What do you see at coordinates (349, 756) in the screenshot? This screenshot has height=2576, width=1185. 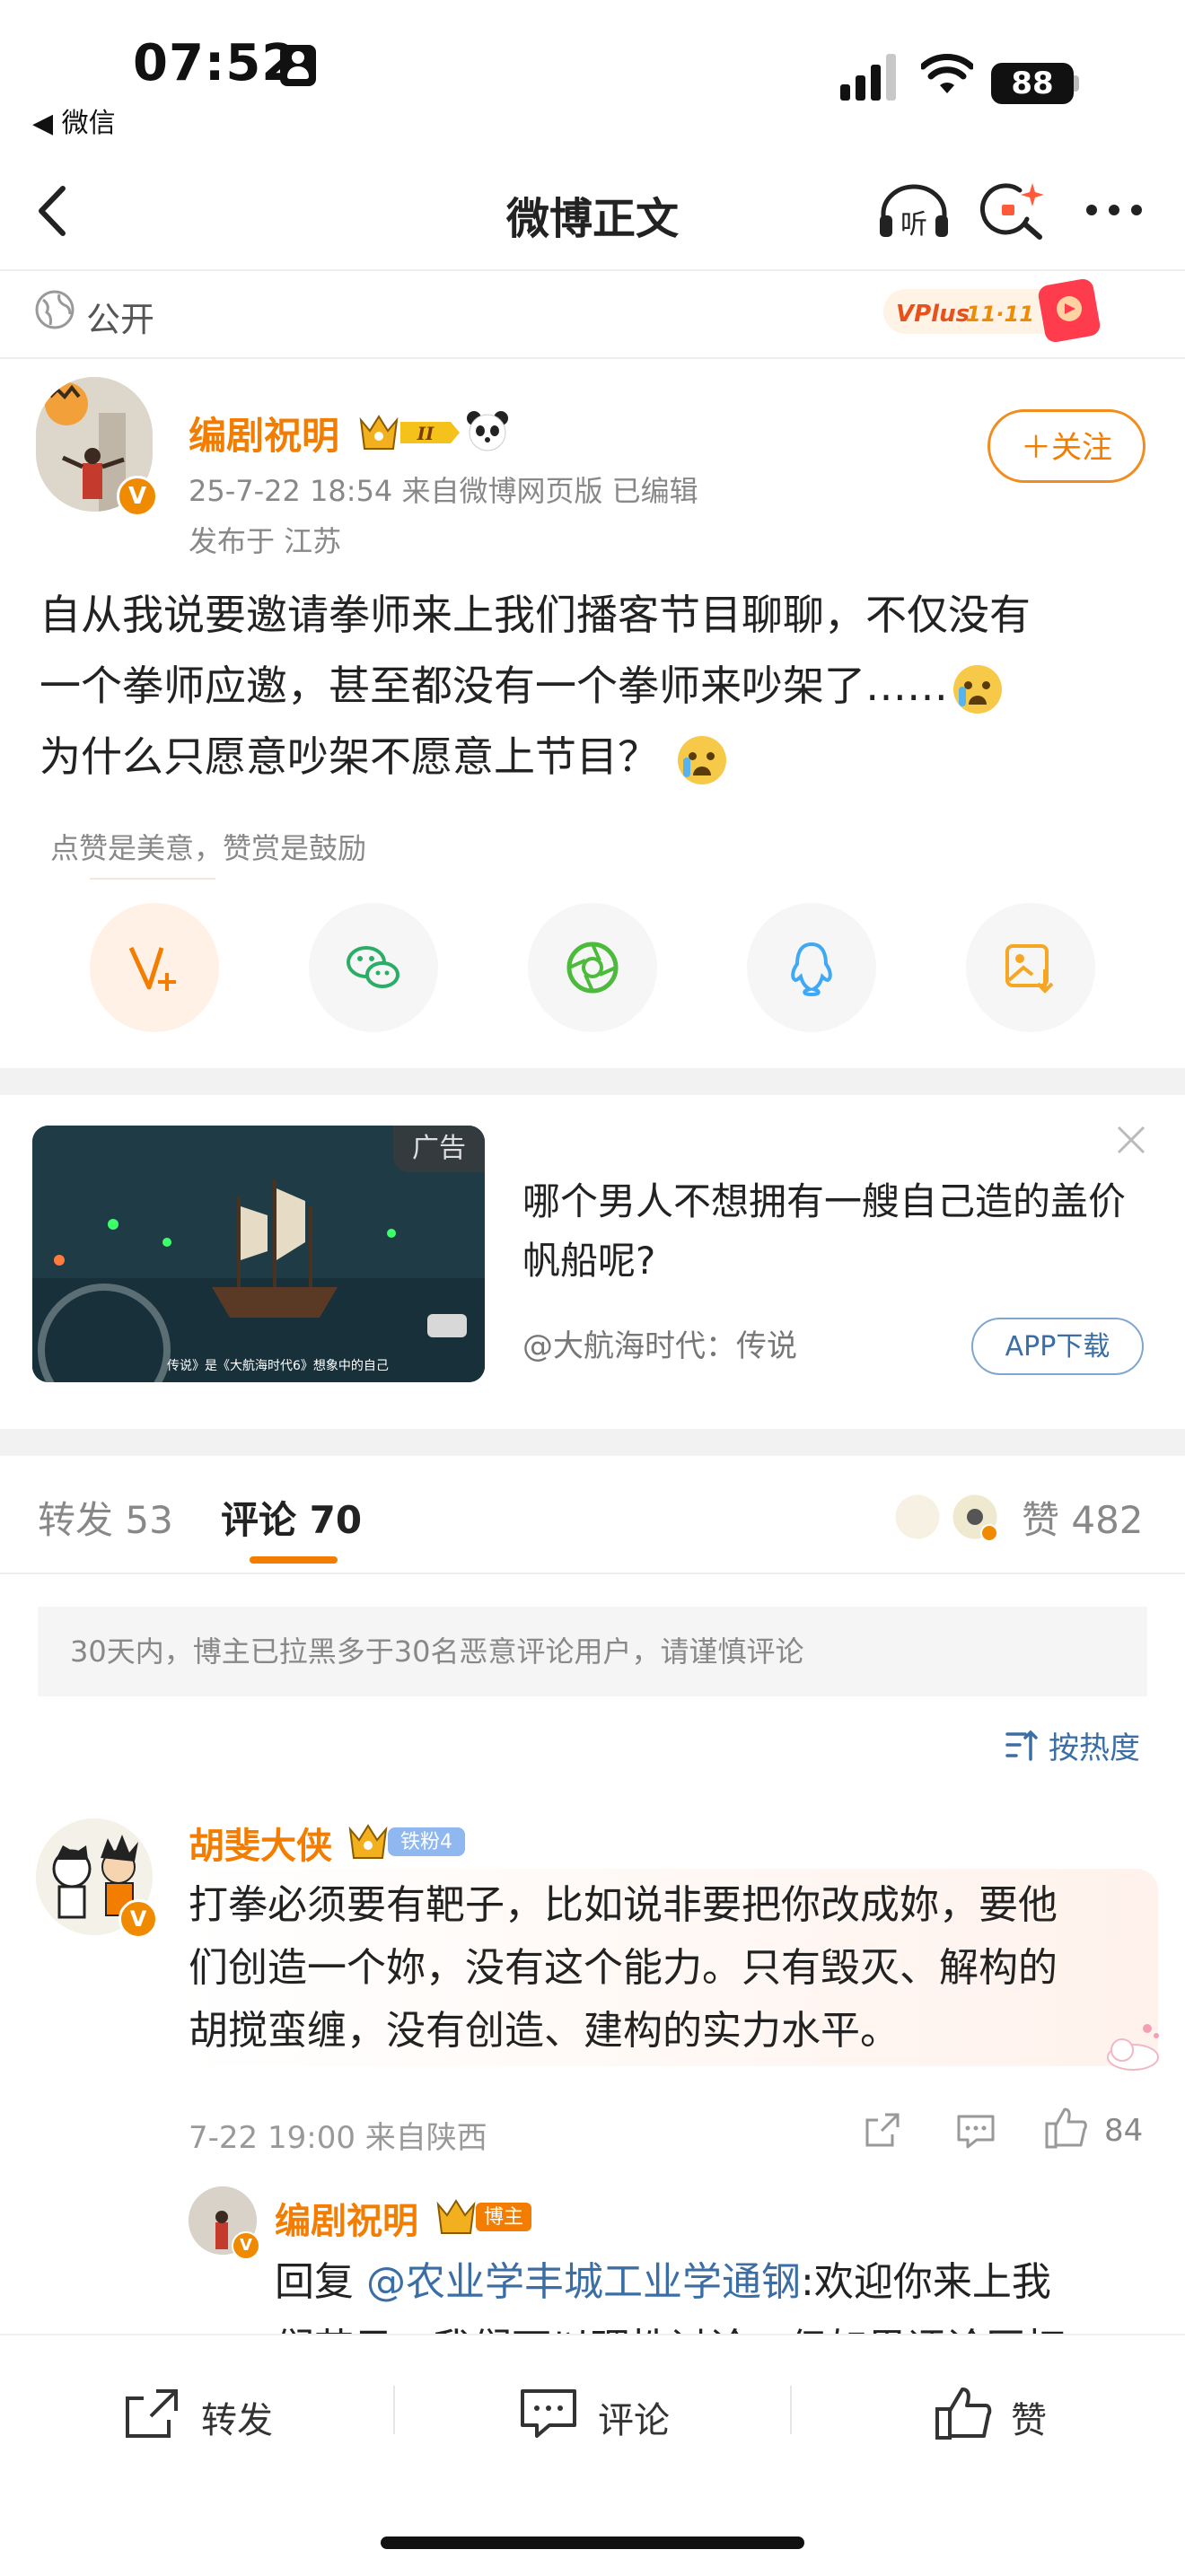 I see `post-line-text: 为什么只愿意吵架不愿意上节目？` at bounding box center [349, 756].